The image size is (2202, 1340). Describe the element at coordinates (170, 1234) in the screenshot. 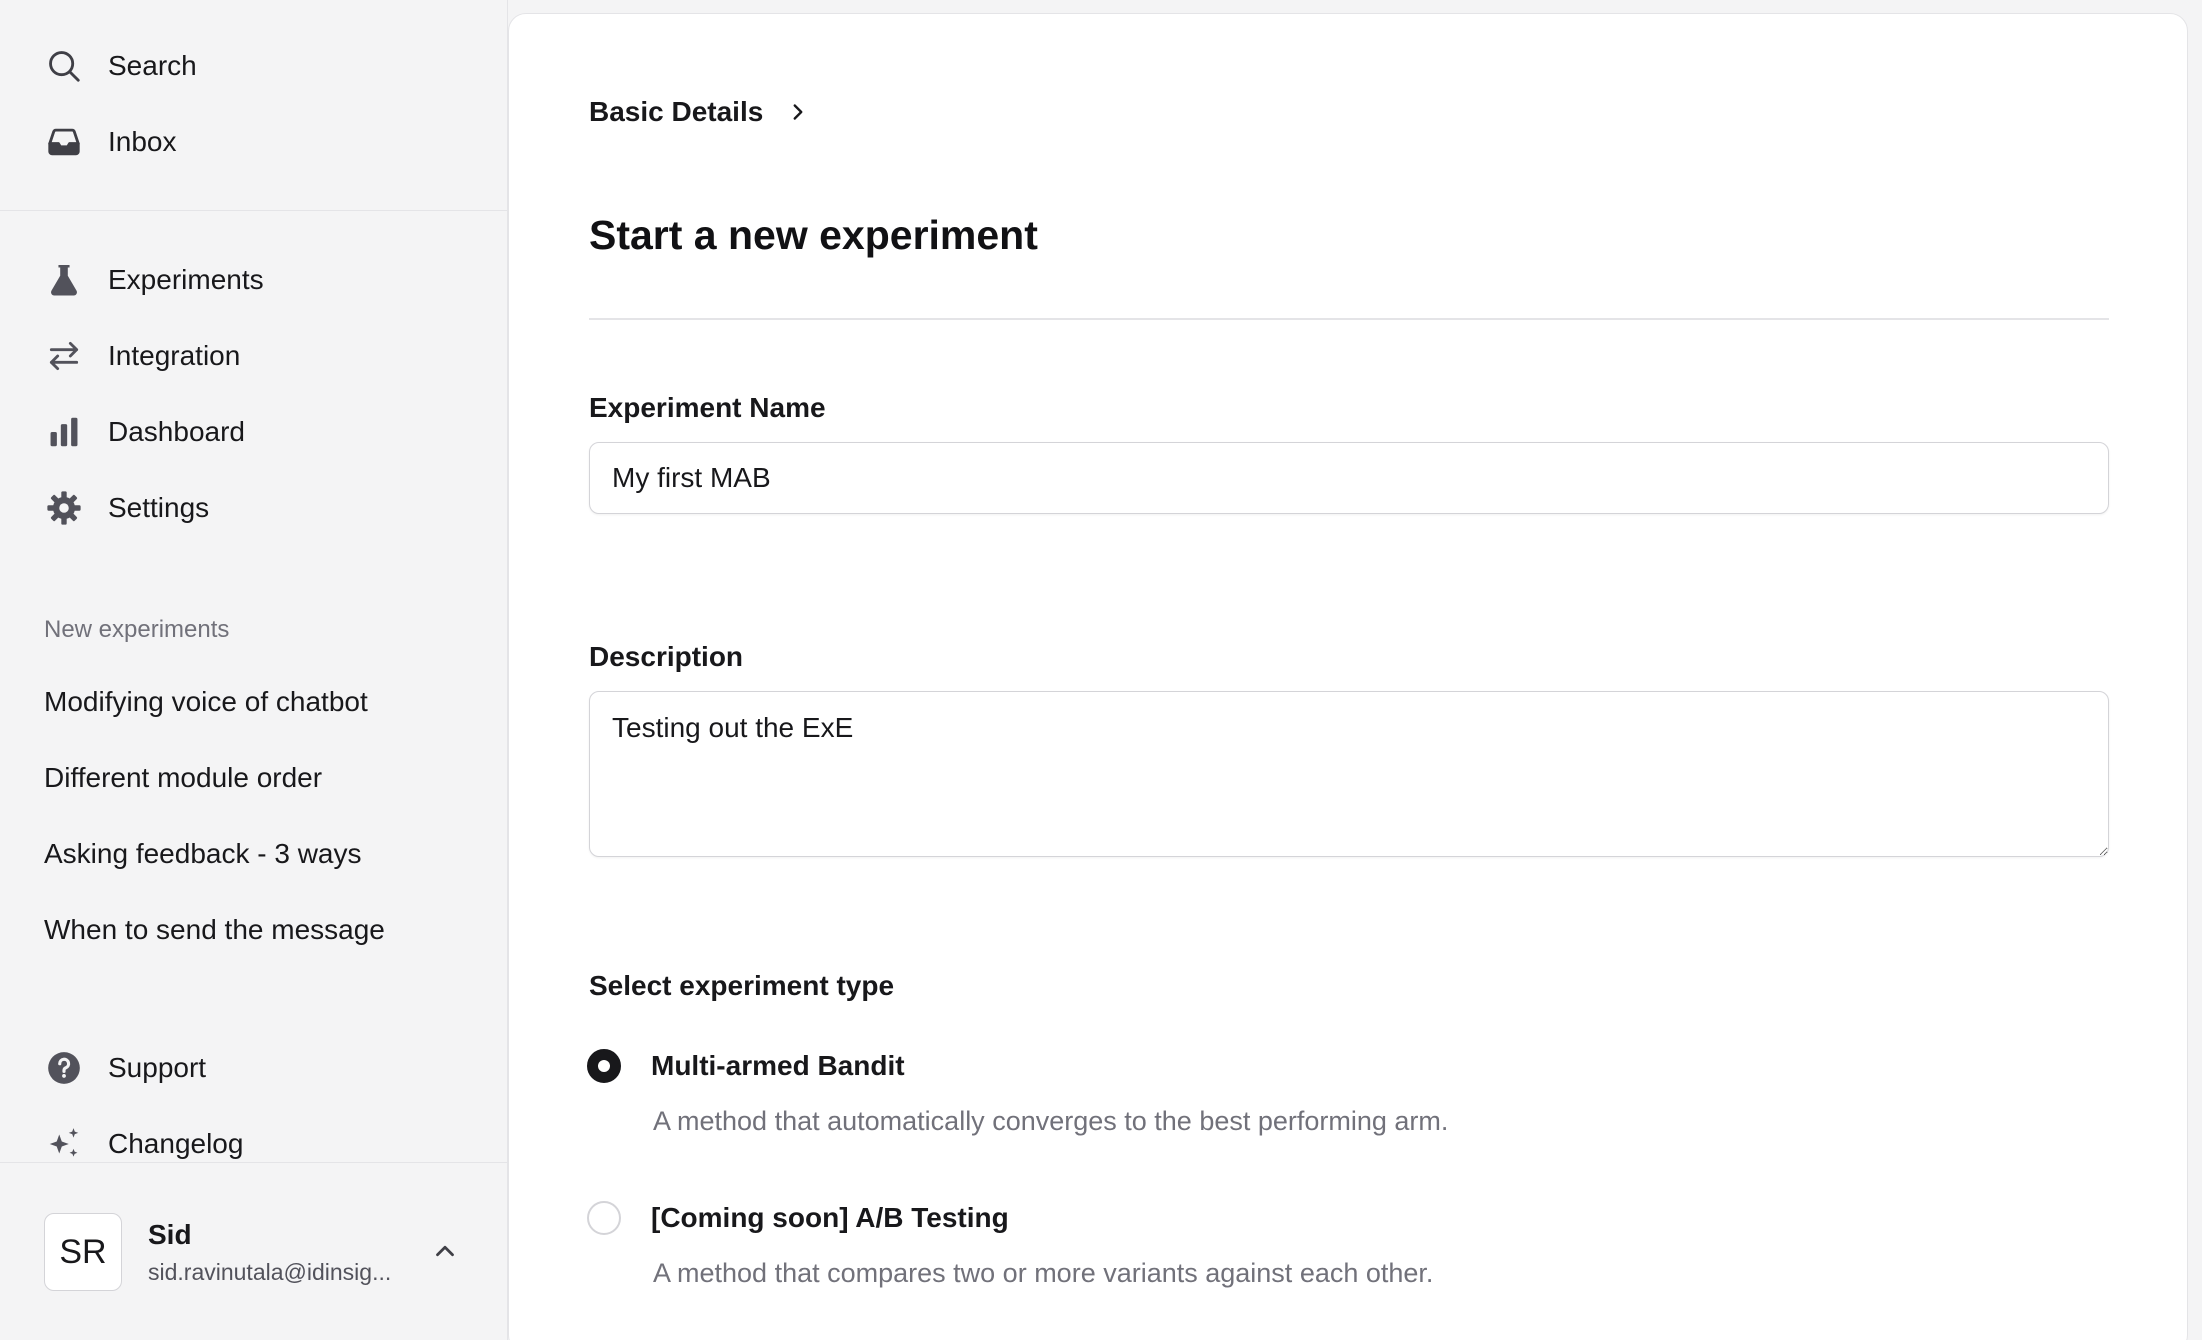

I see `user-name: Sid` at that location.